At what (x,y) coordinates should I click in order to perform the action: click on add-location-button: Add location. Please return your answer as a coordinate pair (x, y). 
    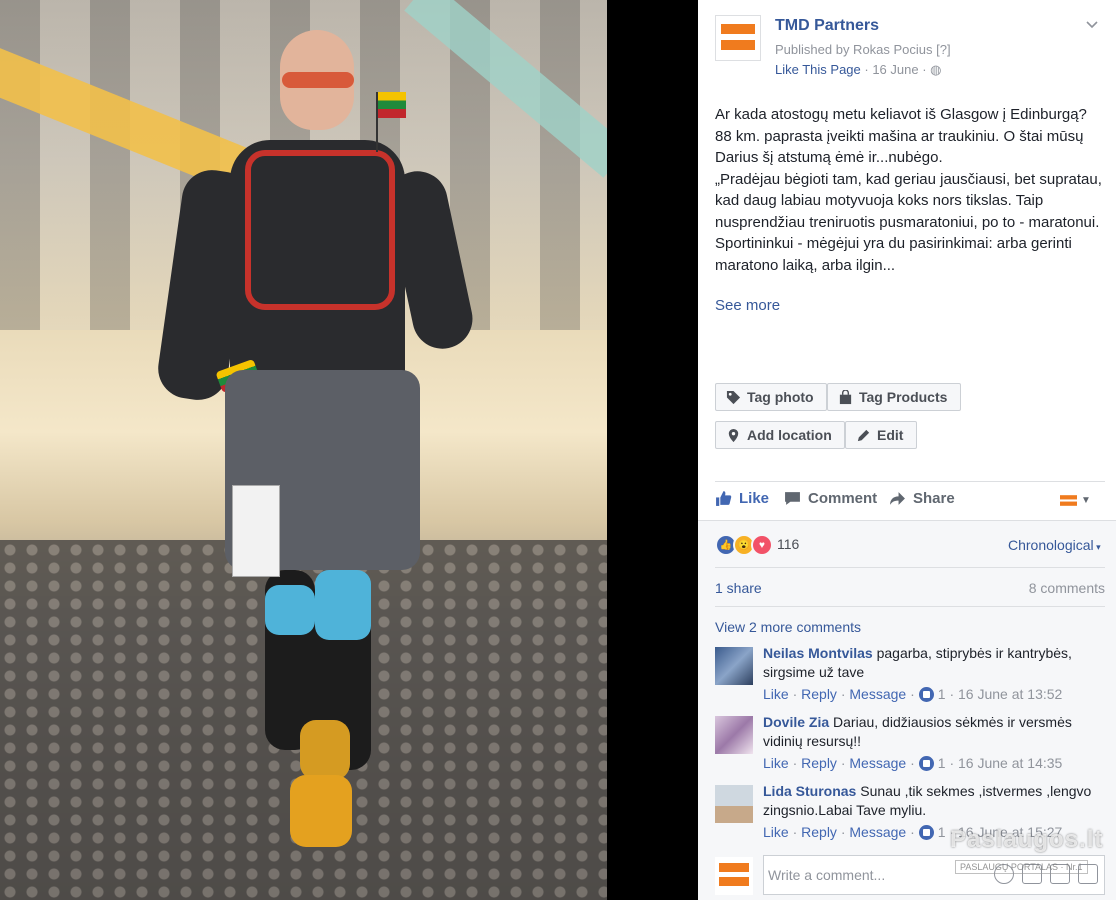
    Looking at the image, I should click on (780, 435).